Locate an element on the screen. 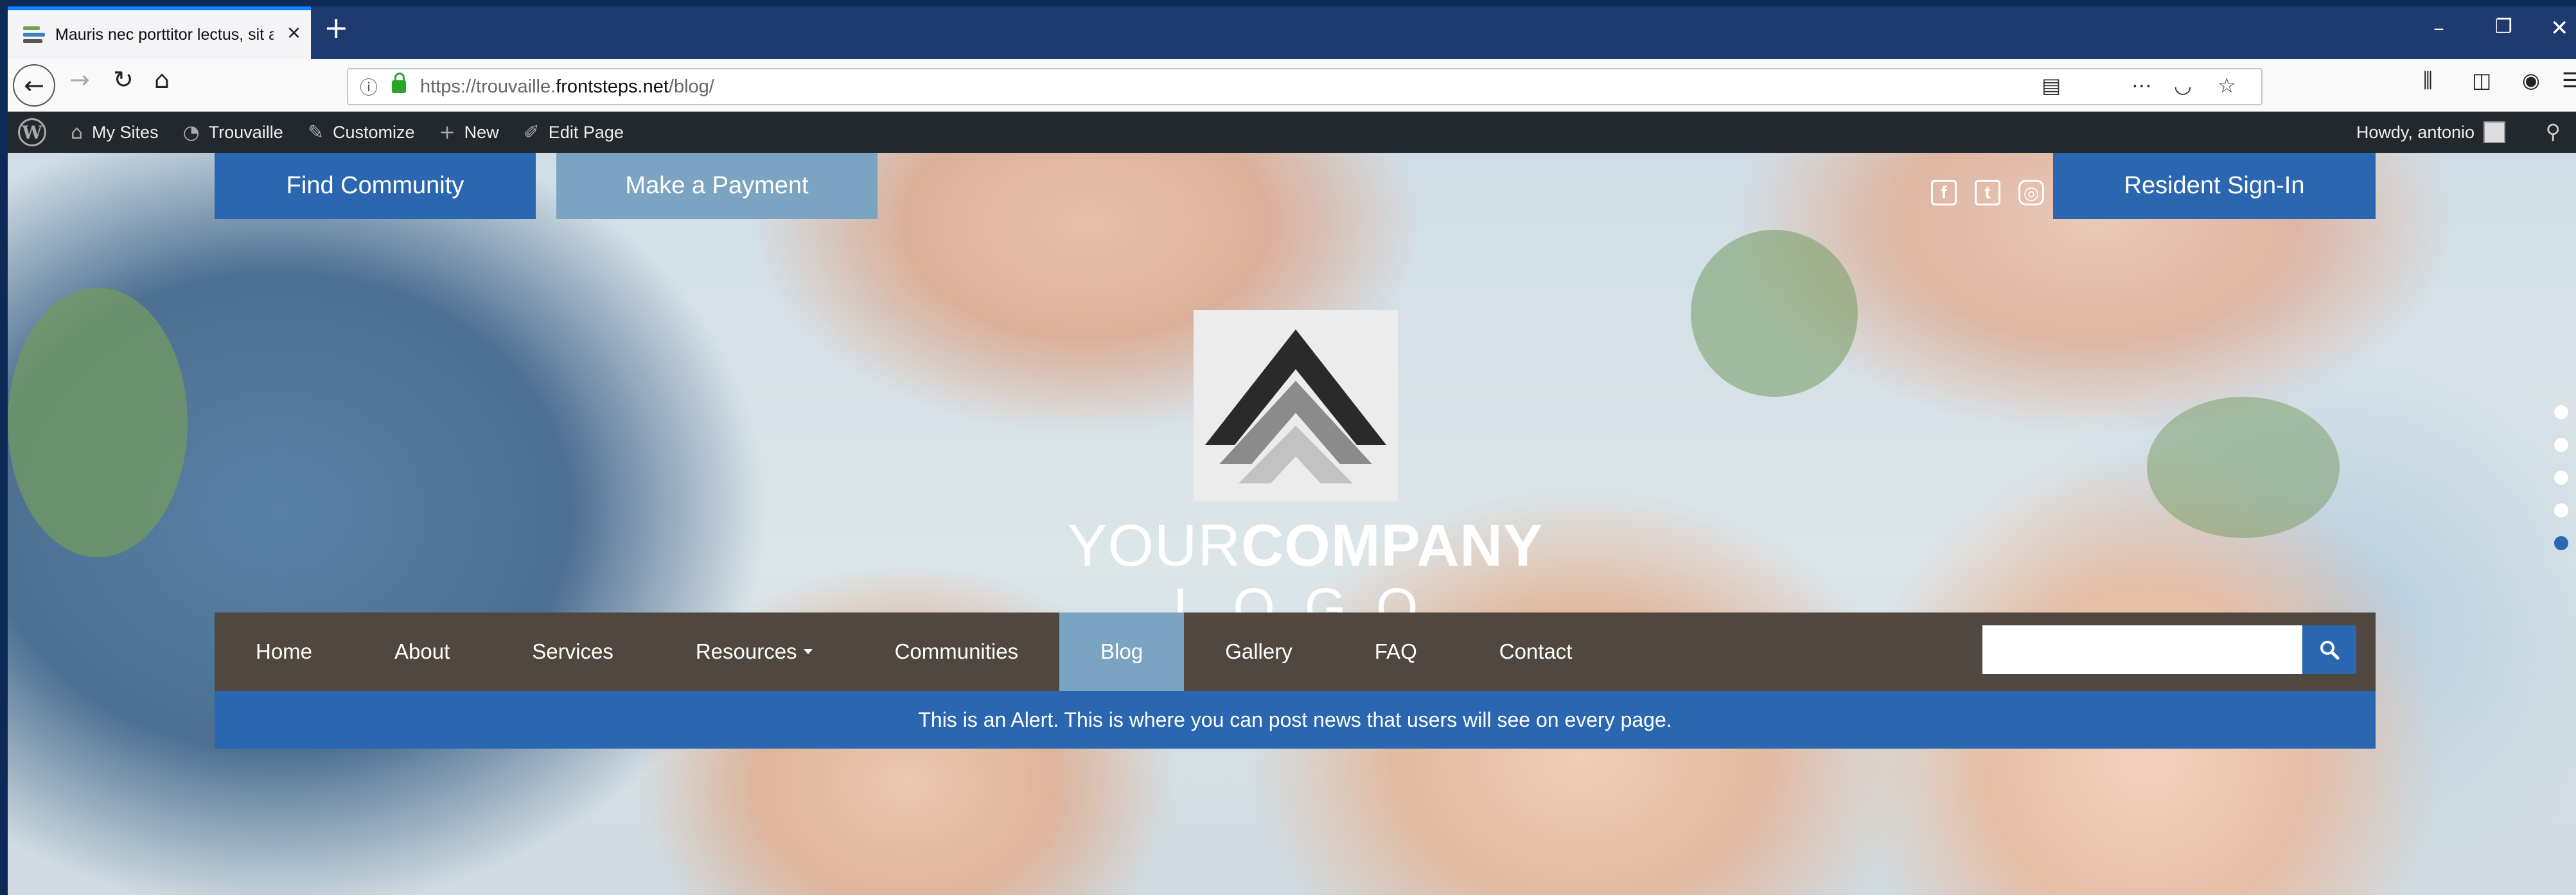 This screenshot has height=895, width=2576. back-button: ← is located at coordinates (34, 86).